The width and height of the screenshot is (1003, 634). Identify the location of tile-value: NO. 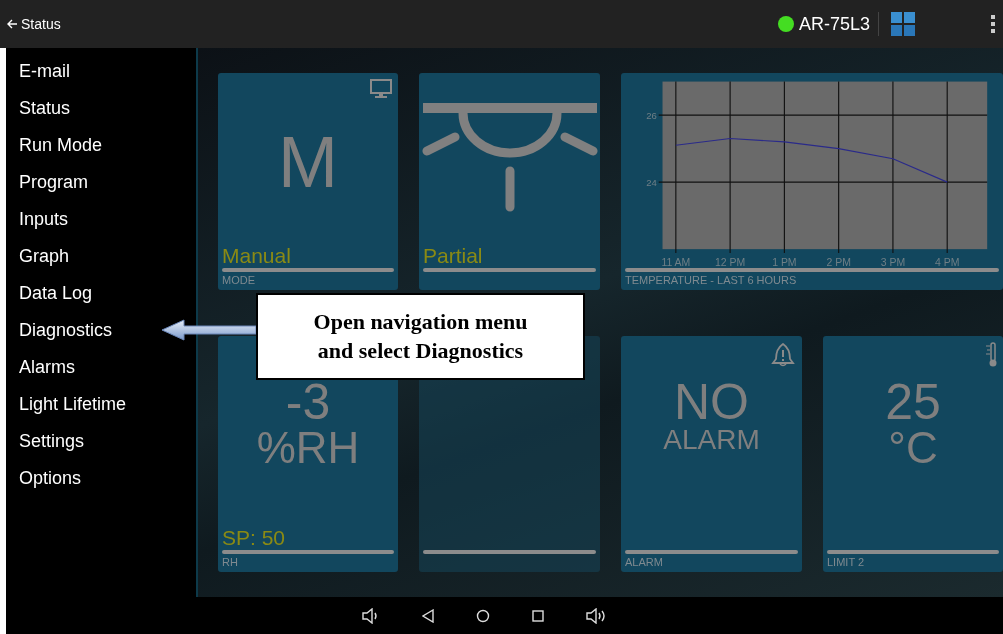
(711, 403).